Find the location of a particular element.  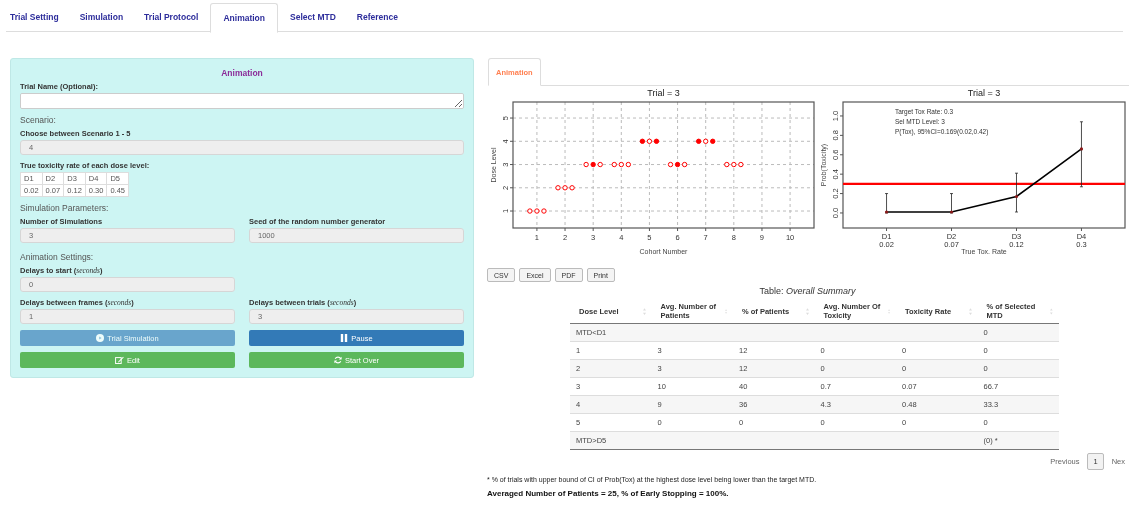

section-heading: Animation Settings: is located at coordinates (57, 257).